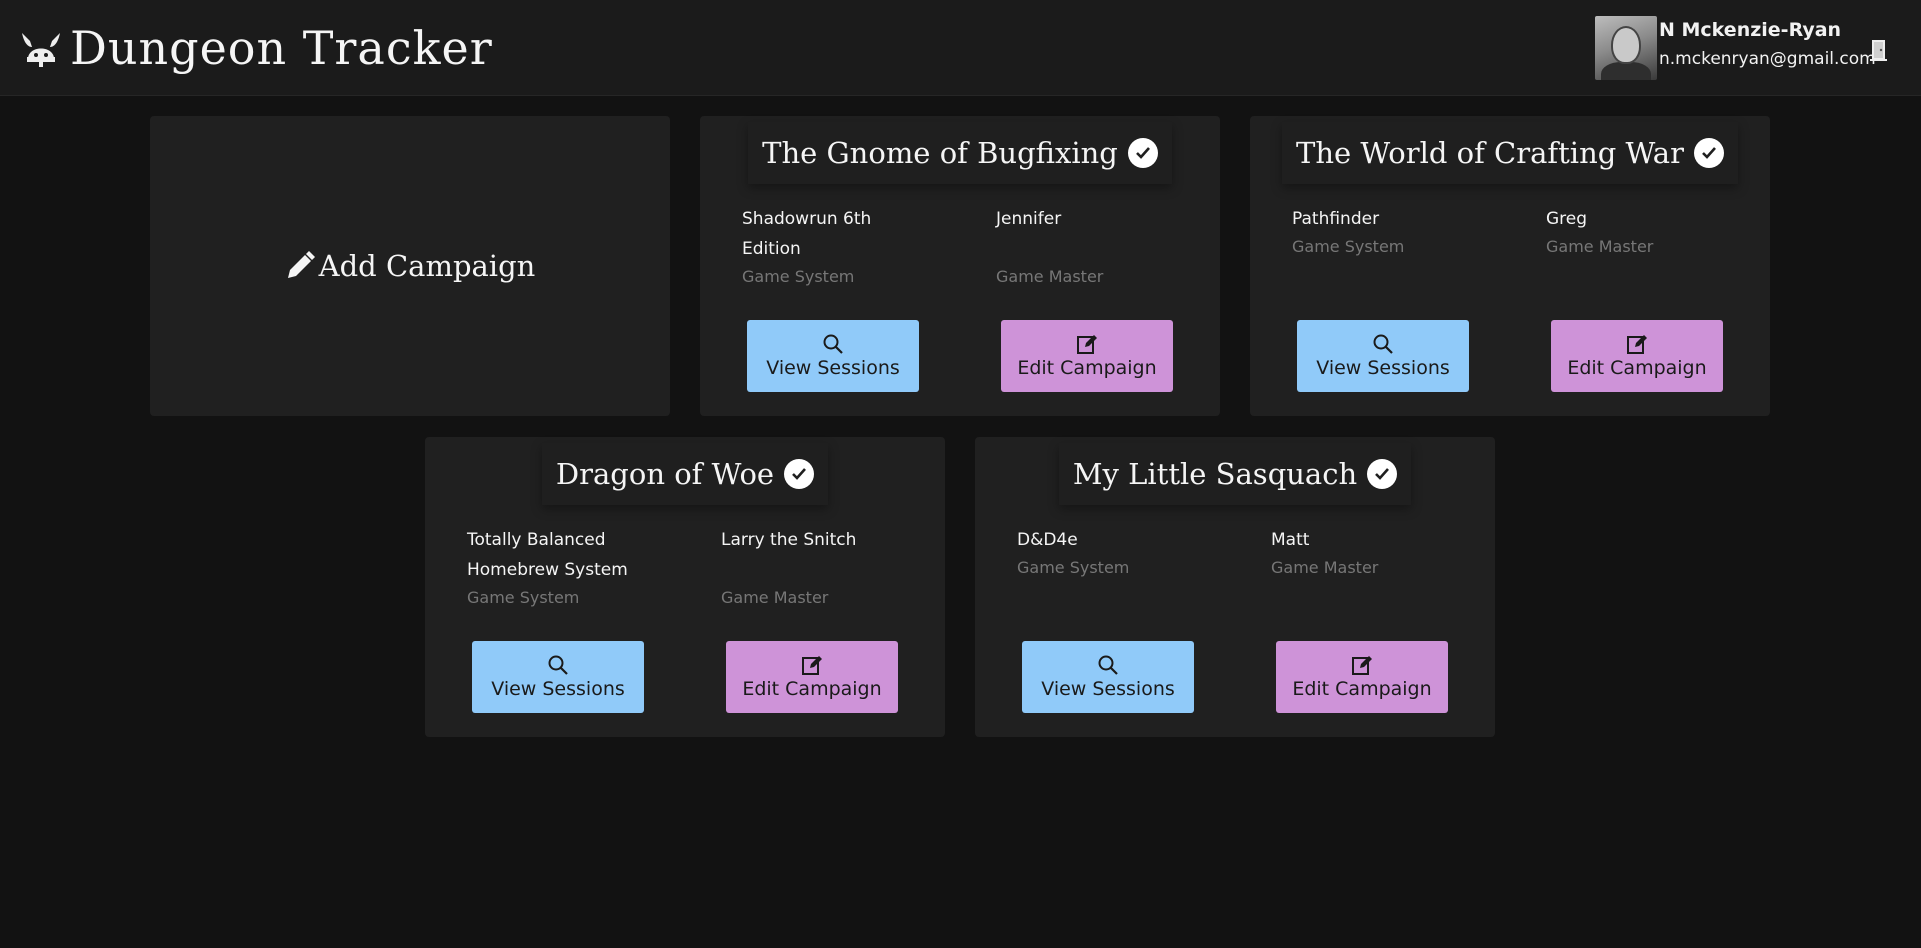  What do you see at coordinates (1215, 474) in the screenshot?
I see `campaign-title-text: My Little Sasquach` at bounding box center [1215, 474].